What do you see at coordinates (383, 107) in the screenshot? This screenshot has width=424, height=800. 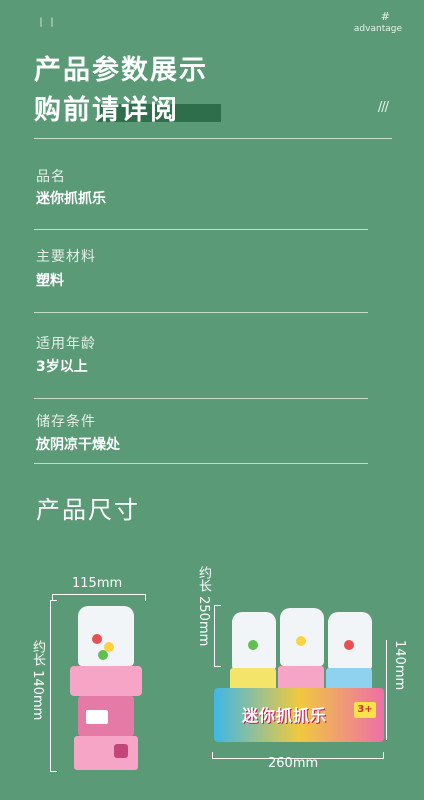 I see `slash-decoration: ///` at bounding box center [383, 107].